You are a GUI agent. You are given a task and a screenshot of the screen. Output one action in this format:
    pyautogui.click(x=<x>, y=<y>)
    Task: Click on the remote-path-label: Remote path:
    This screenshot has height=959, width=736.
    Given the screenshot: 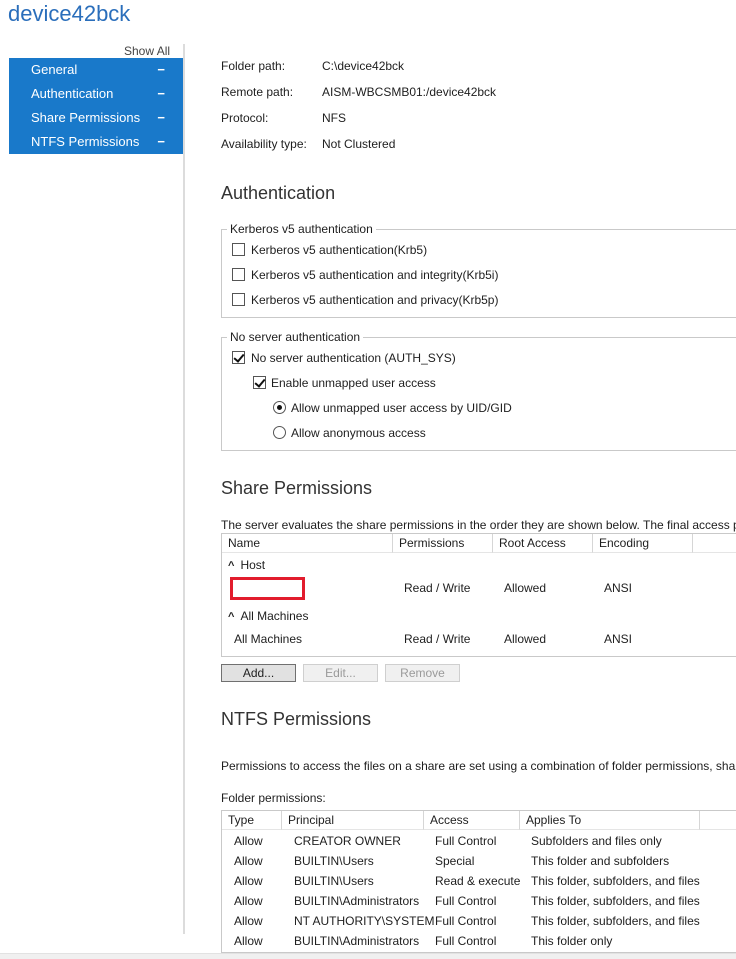 What is the action you would take?
    pyautogui.click(x=257, y=92)
    